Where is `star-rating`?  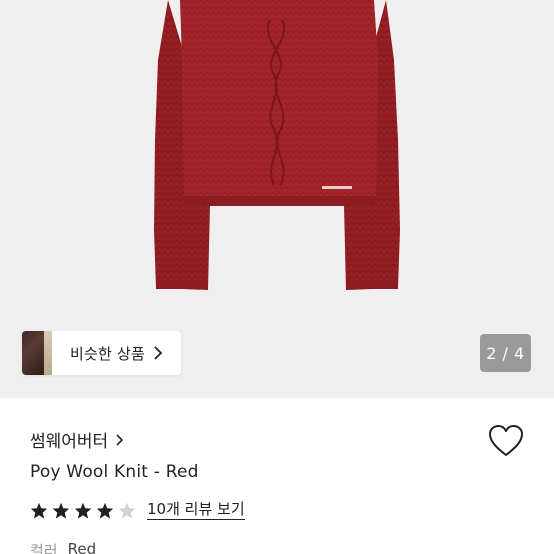
star-rating is located at coordinates (85, 510).